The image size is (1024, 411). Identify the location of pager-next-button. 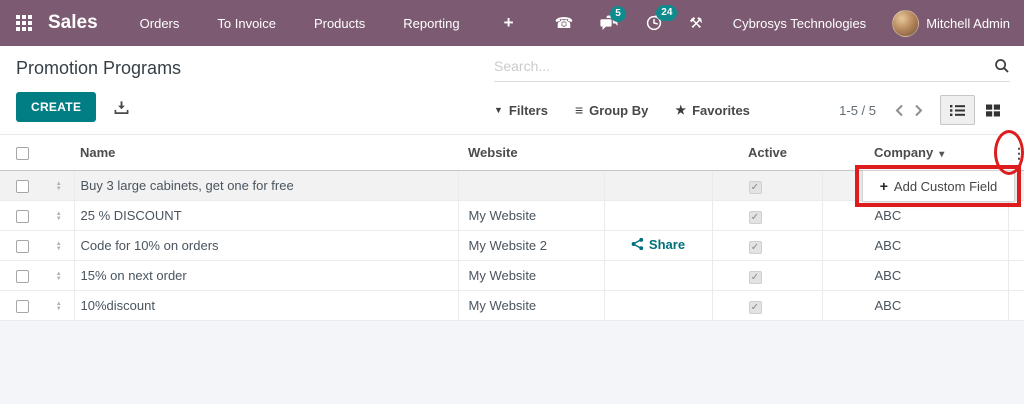
(918, 110).